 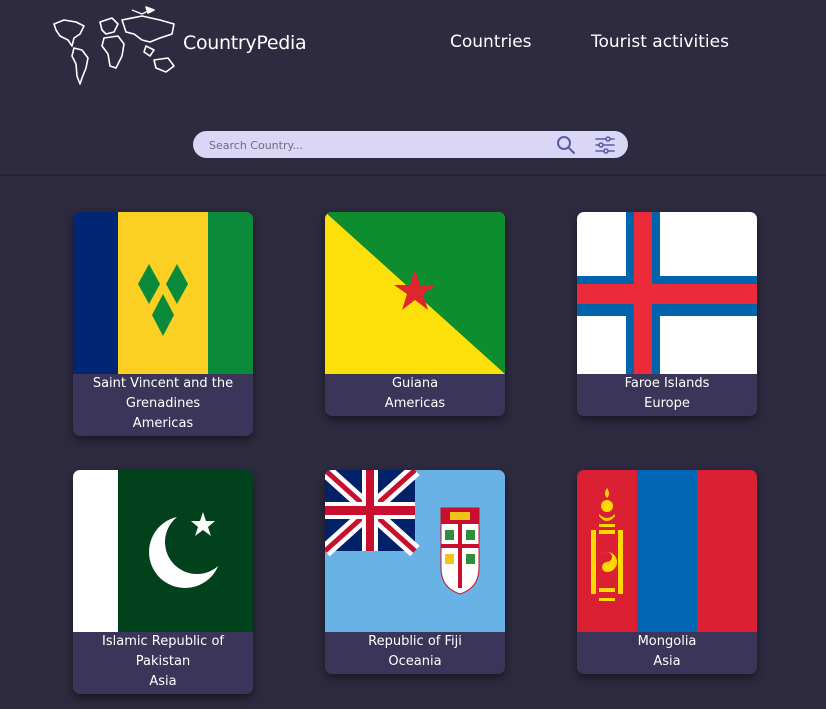 I want to click on country-card: Republic of Fiji Oceania, so click(x=415, y=572).